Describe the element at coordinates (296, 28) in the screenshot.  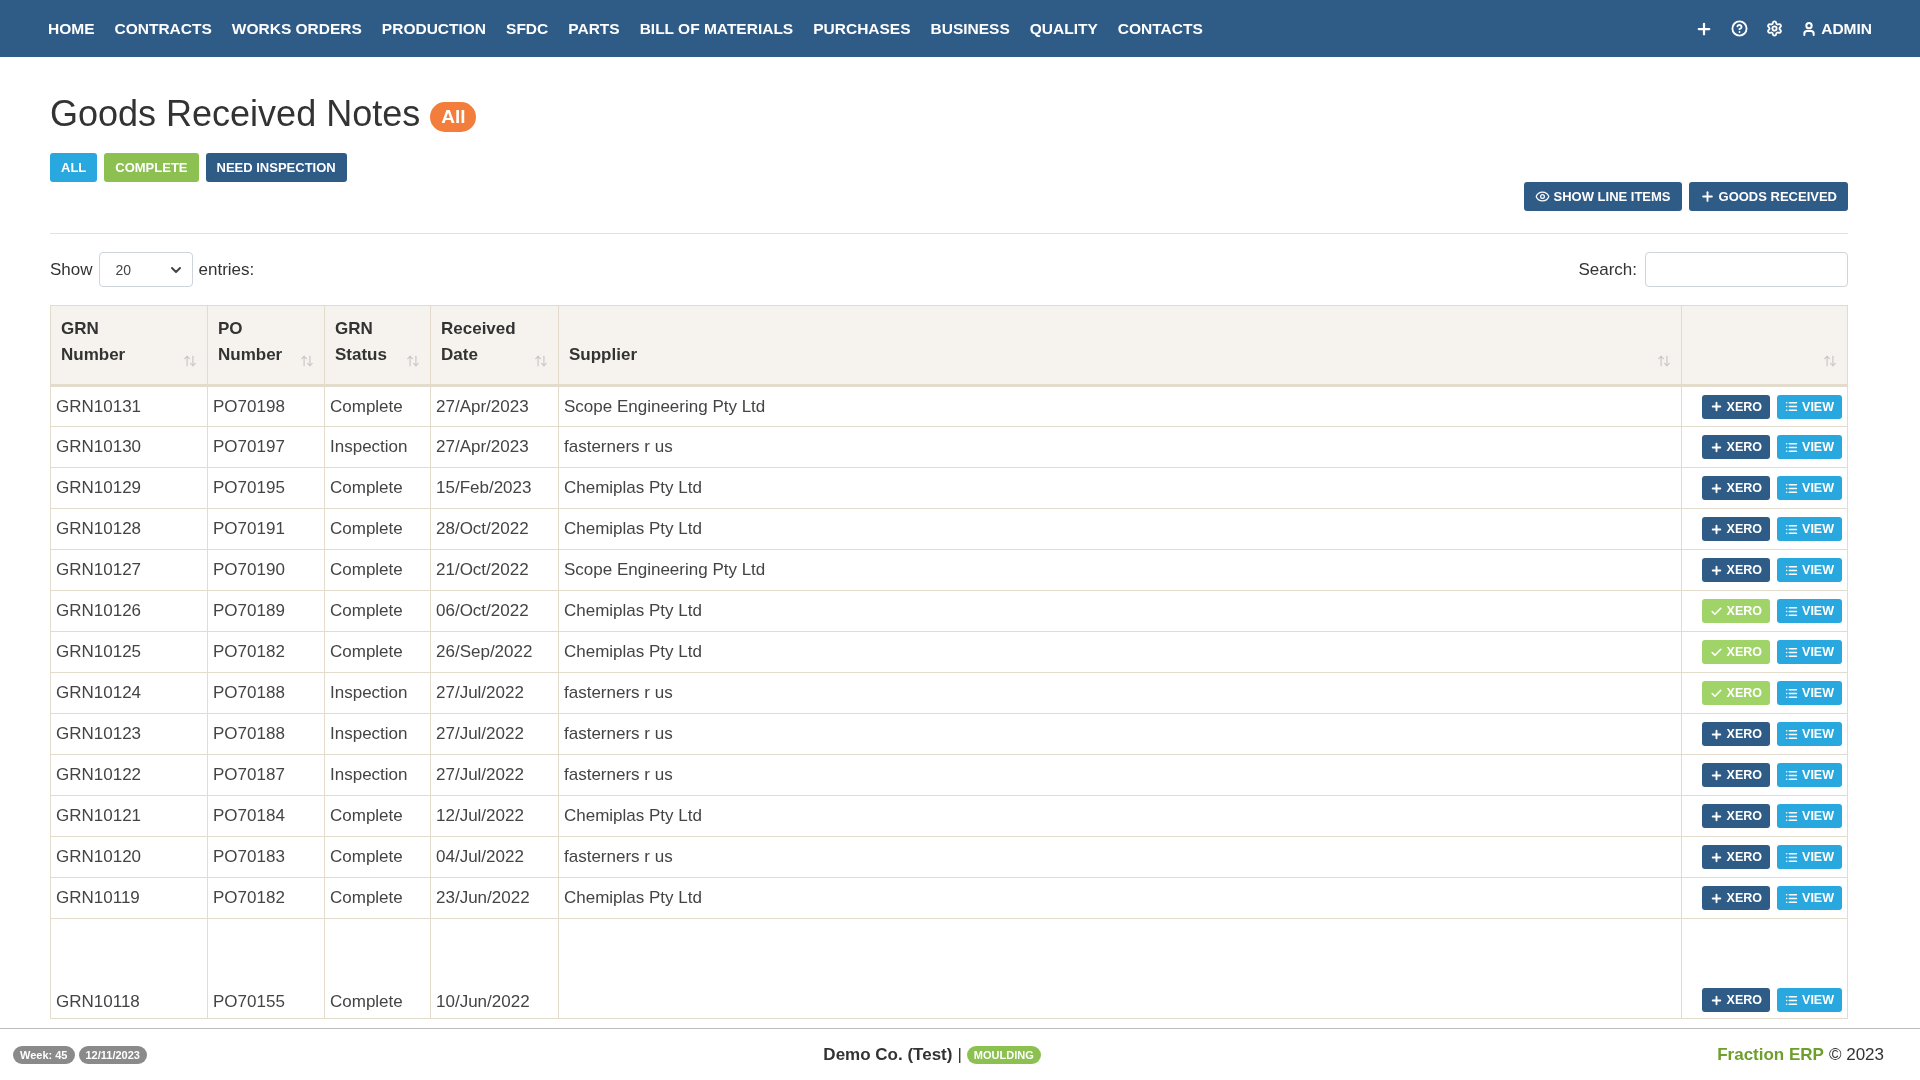
I see `nav-link: WORKS ORDERS` at that location.